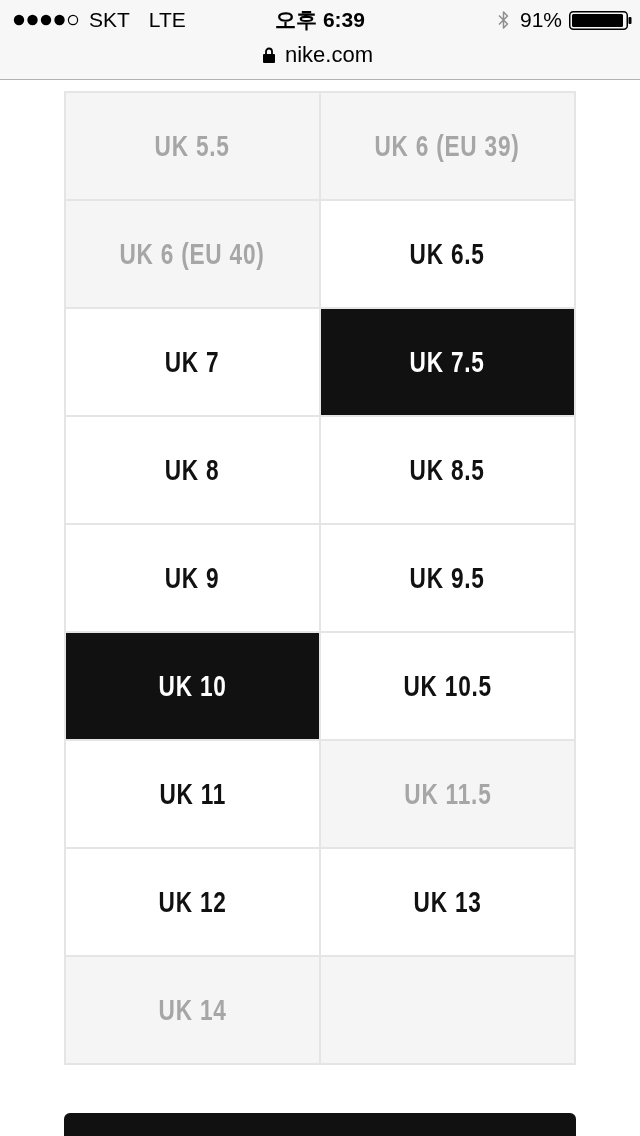 The width and height of the screenshot is (640, 1136). What do you see at coordinates (192, 362) in the screenshot?
I see `size-option: UK 7` at bounding box center [192, 362].